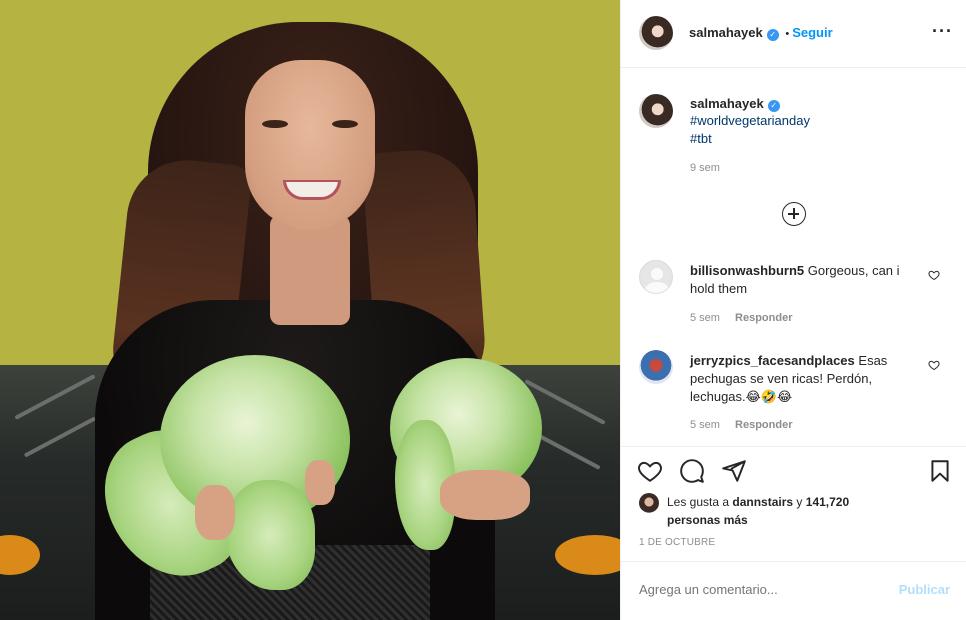 This screenshot has width=966, height=620. Describe the element at coordinates (656, 277) in the screenshot. I see `default-avatar-icon` at that location.